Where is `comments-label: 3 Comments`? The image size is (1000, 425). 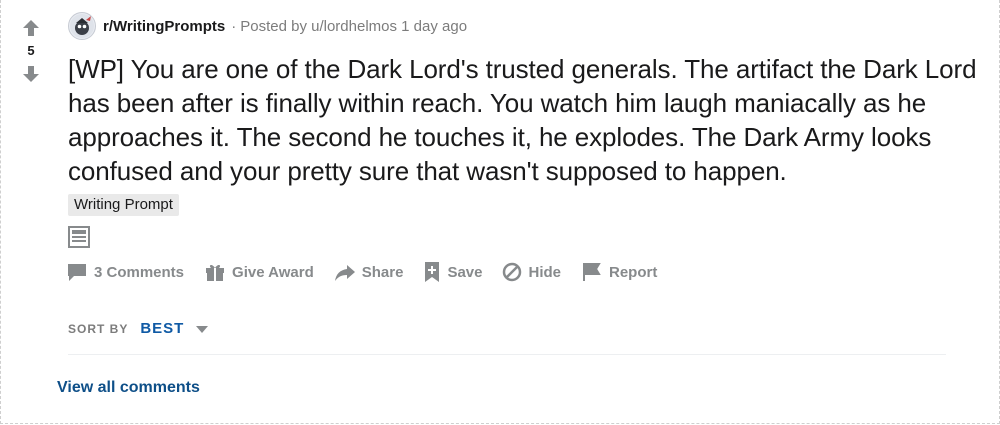 comments-label: 3 Comments is located at coordinates (139, 272).